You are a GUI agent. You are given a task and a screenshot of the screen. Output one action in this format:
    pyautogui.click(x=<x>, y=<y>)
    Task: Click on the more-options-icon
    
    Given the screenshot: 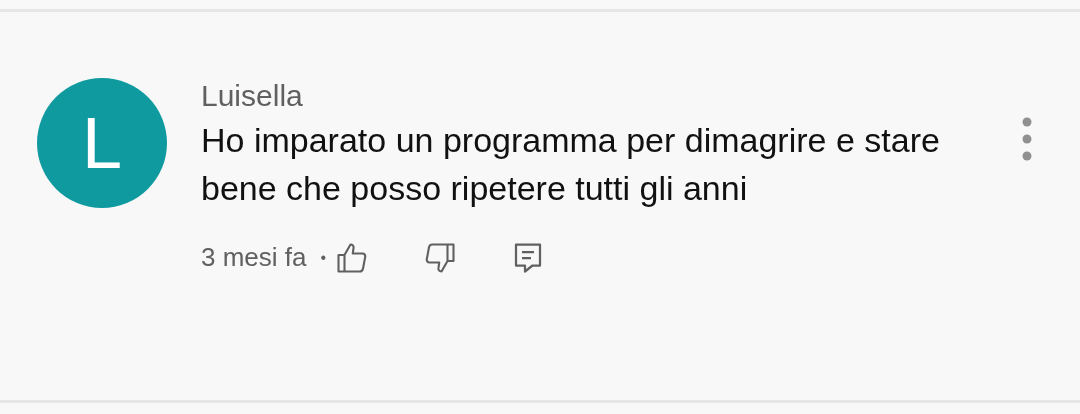 What is the action you would take?
    pyautogui.click(x=1027, y=139)
    